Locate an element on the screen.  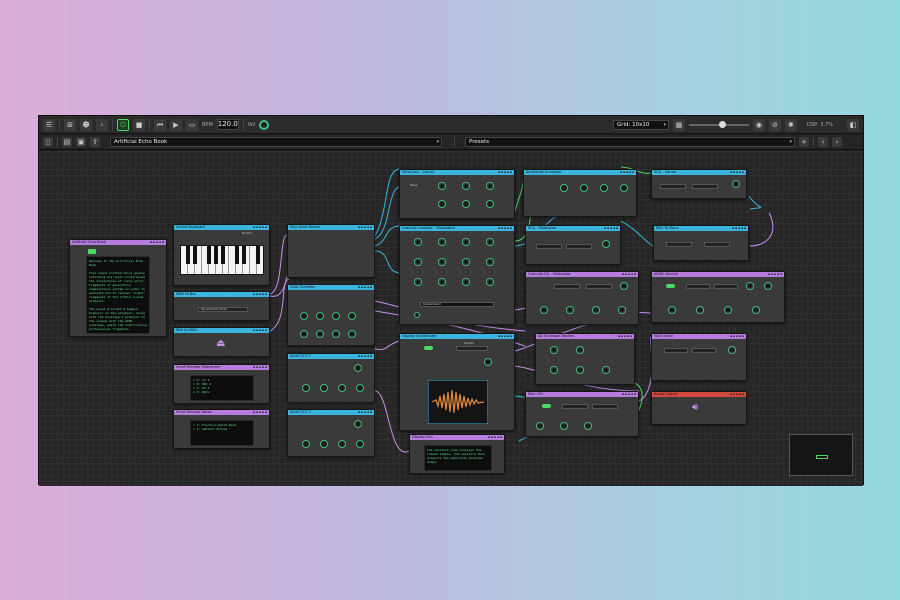
sync-select is located at coordinates (605, 406).